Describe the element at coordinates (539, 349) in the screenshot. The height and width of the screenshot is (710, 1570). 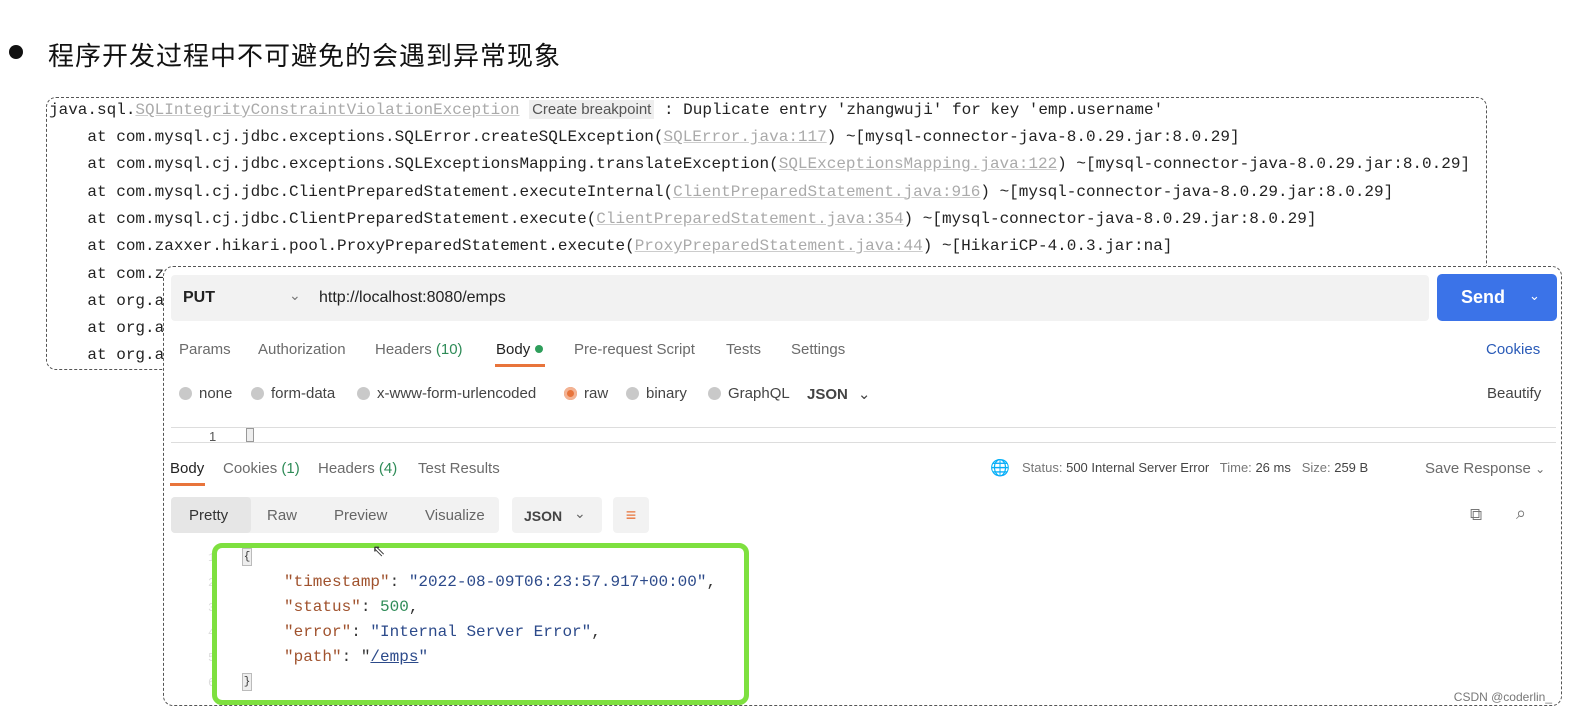
I see `status-dot-icon` at that location.